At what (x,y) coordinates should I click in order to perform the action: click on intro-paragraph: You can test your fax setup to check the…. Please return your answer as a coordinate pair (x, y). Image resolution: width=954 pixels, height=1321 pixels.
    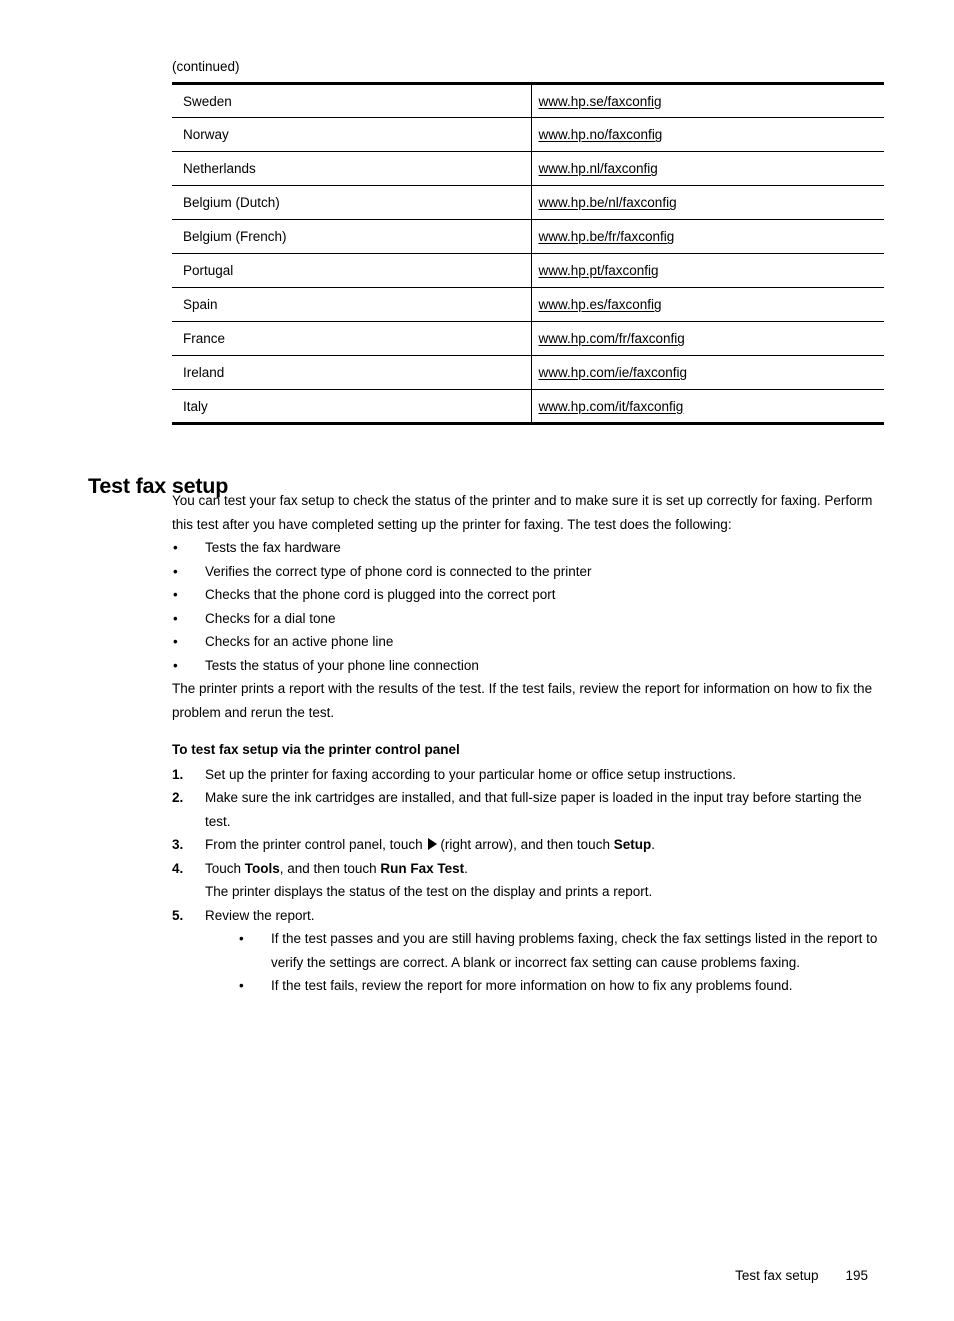
    Looking at the image, I should click on (522, 512).